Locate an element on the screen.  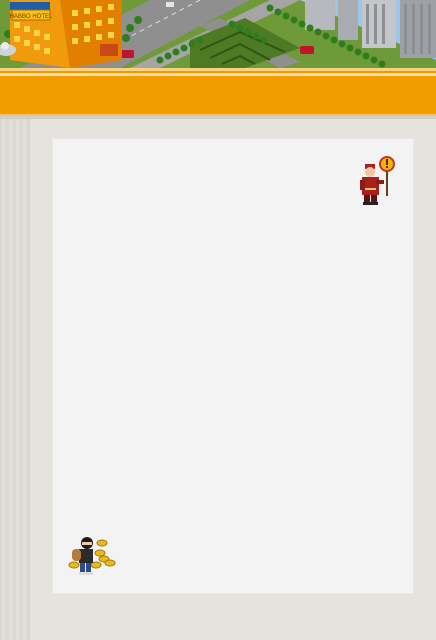
header-city-banner: HABBO HOTEL is located at coordinates (218, 34).